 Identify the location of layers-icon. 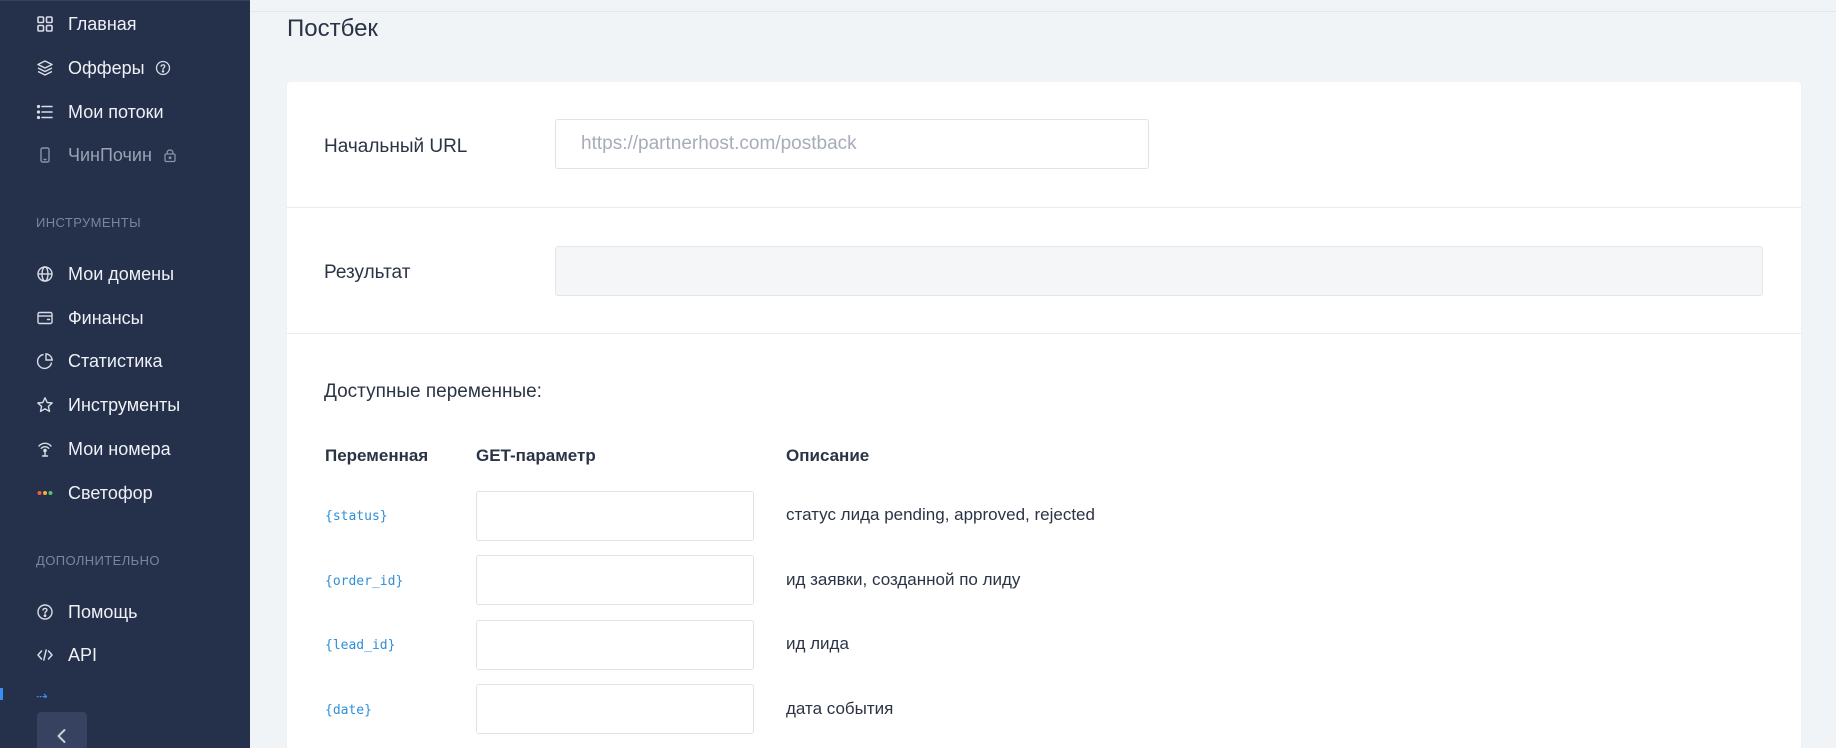
(45, 68).